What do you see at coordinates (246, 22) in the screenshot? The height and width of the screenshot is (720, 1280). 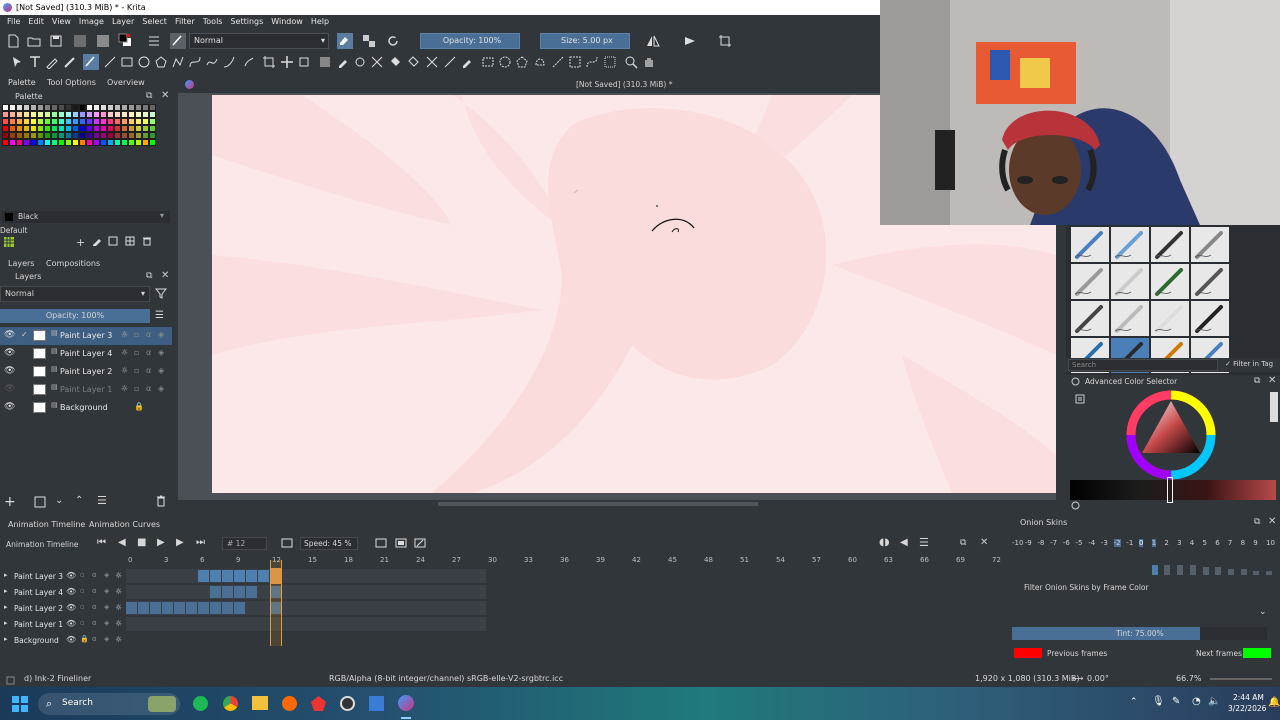 I see `menu-settings: Settings` at bounding box center [246, 22].